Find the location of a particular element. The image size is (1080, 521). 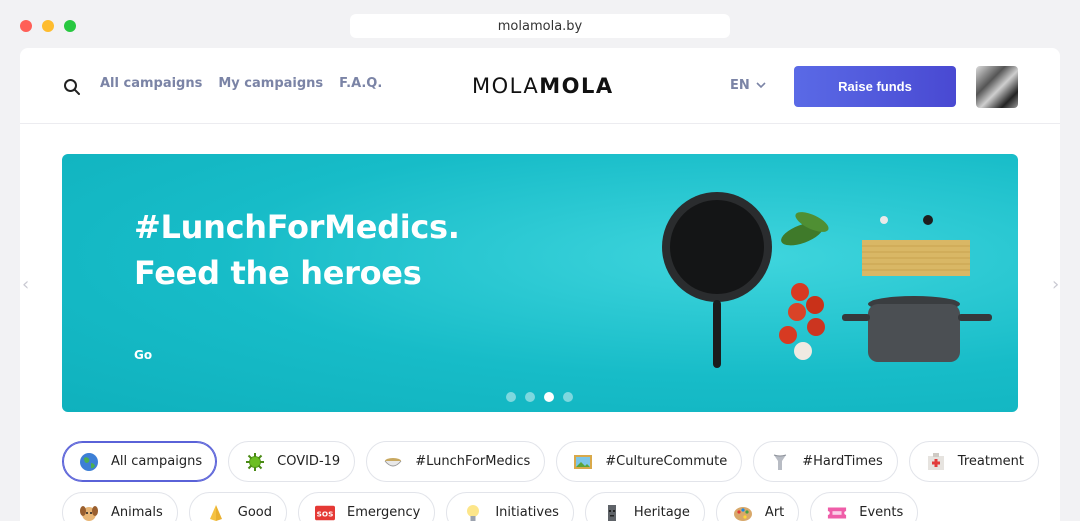

chip-events: Events is located at coordinates (864, 506).